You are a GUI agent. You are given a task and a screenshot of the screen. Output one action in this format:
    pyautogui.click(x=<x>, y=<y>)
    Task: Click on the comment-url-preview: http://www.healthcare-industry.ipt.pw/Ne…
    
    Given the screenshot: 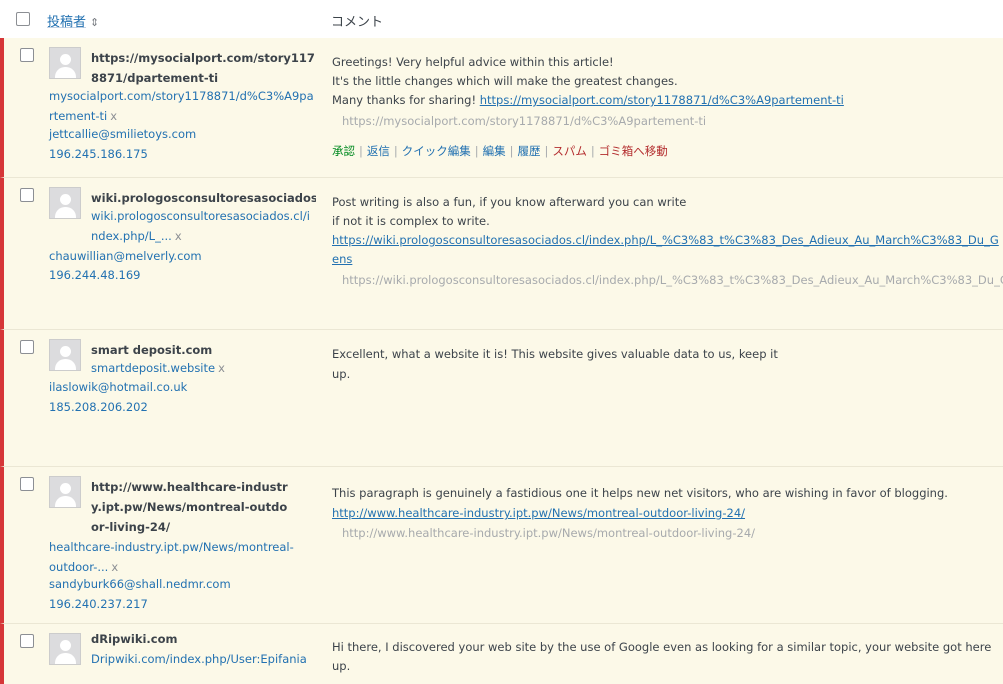 What is the action you would take?
    pyautogui.click(x=549, y=533)
    